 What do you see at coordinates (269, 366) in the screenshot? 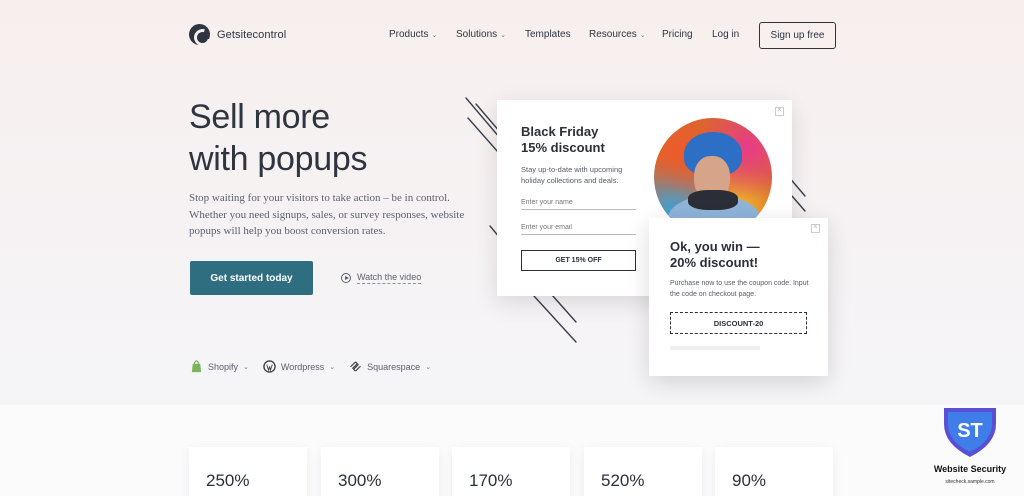
I see `wordpress-icon` at bounding box center [269, 366].